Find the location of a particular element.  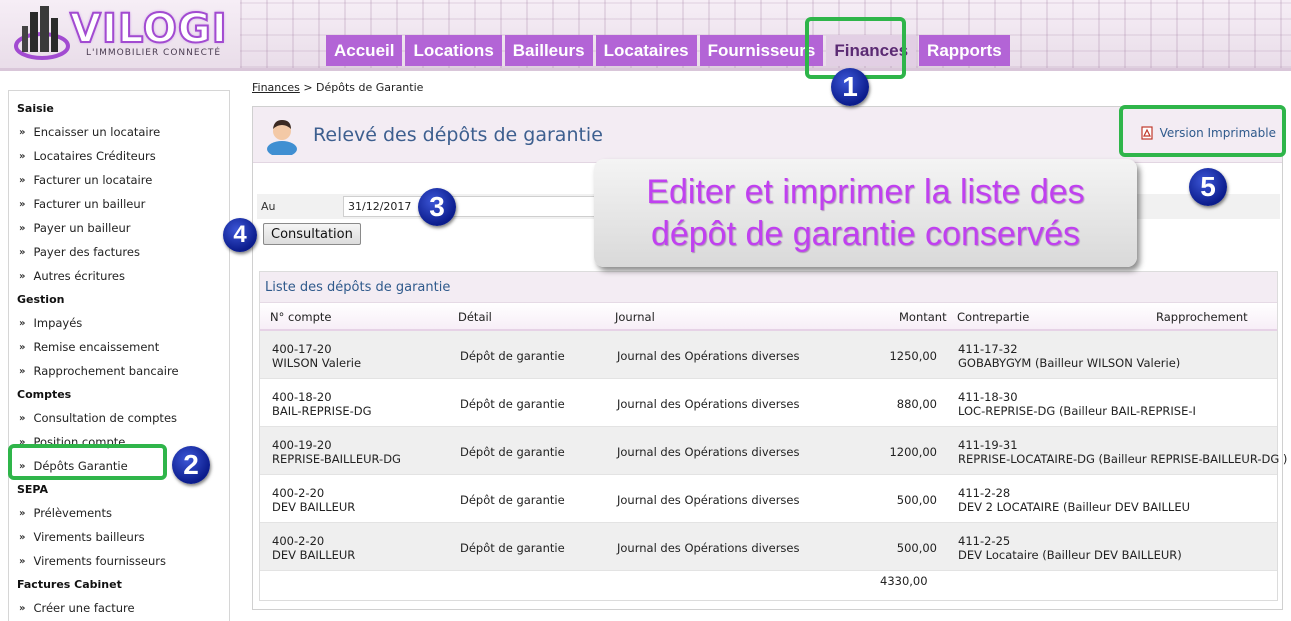

total-amount: 4330,00 is located at coordinates (904, 581).